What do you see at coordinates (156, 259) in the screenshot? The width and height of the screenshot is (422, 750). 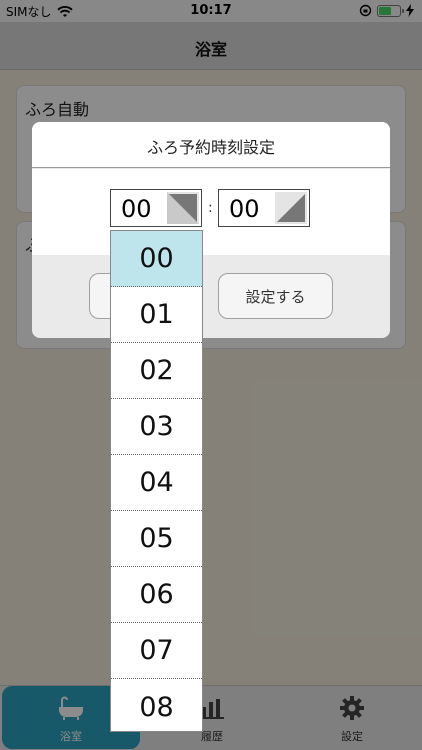 I see `hour-option: 00` at bounding box center [156, 259].